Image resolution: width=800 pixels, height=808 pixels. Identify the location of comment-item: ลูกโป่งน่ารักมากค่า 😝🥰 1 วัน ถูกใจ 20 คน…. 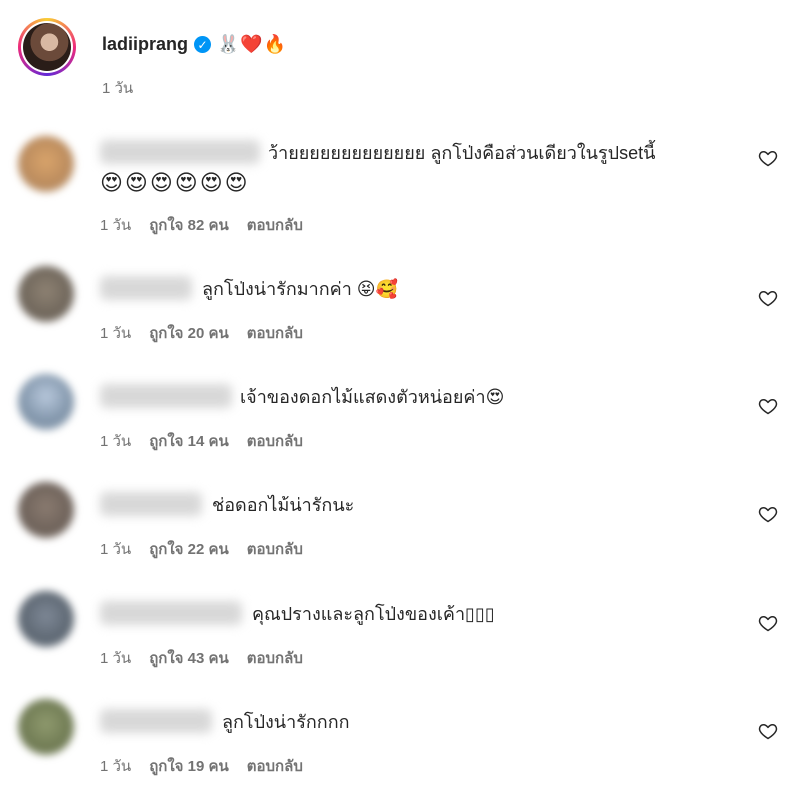
(400, 306).